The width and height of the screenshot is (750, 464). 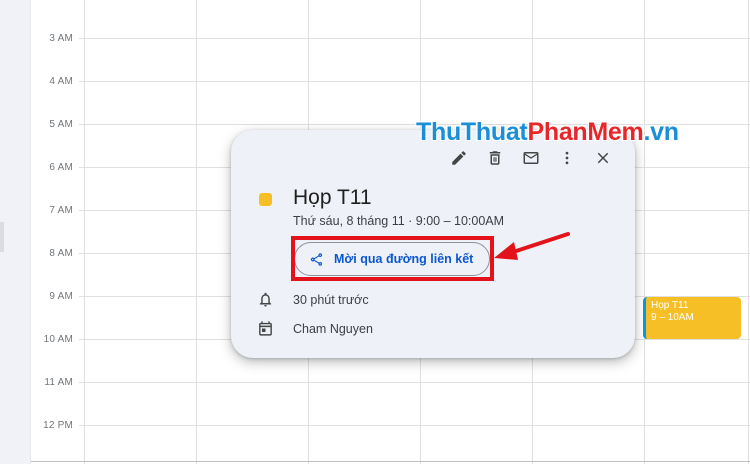 I want to click on more-vert-icon, so click(x=567, y=158).